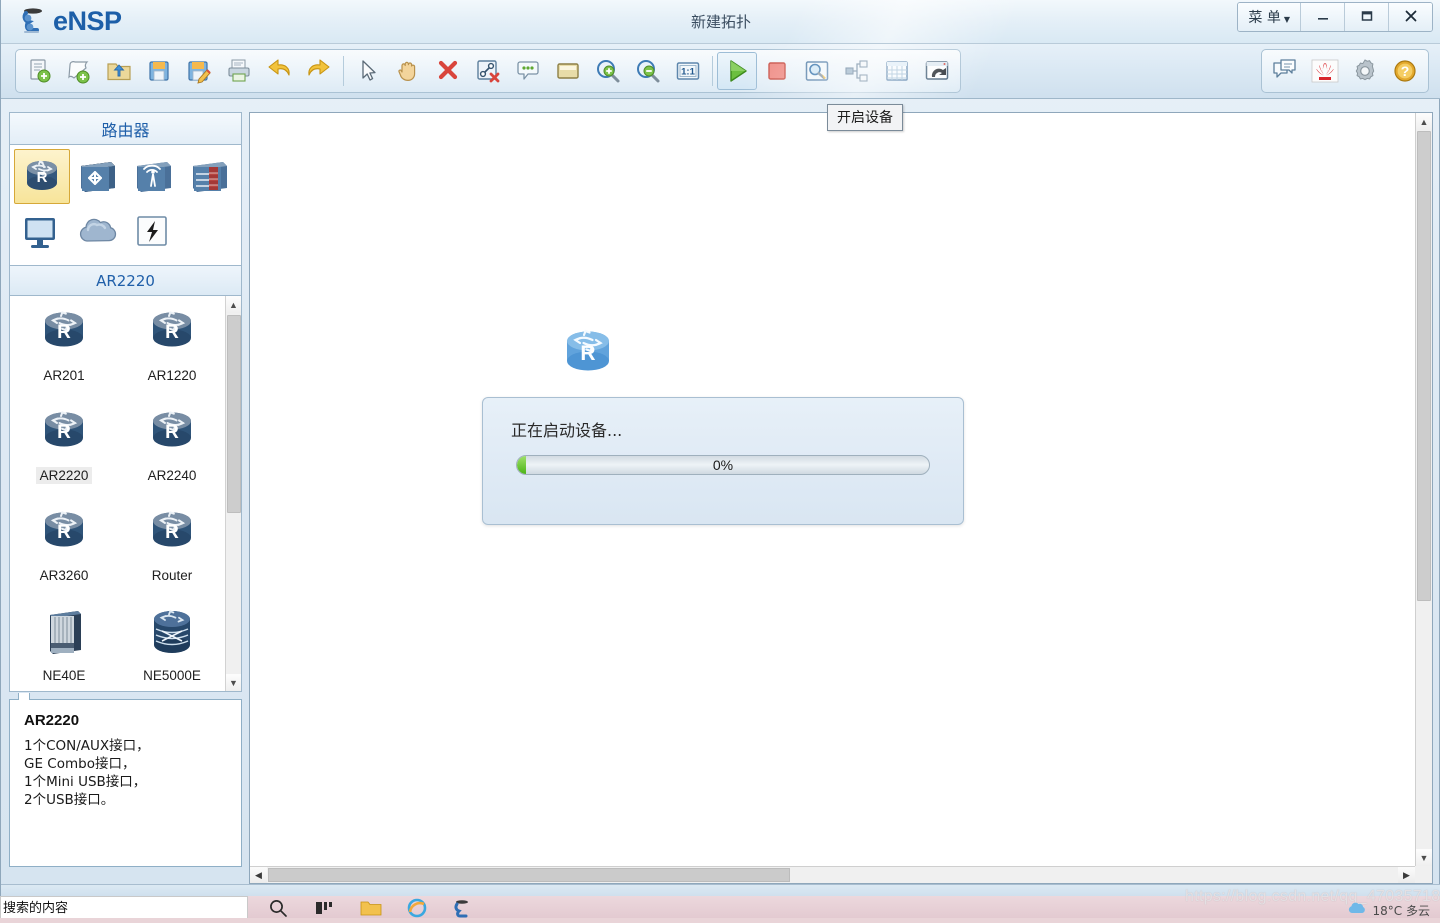 This screenshot has height=923, width=1440. I want to click on topology-tree-icon, so click(857, 71).